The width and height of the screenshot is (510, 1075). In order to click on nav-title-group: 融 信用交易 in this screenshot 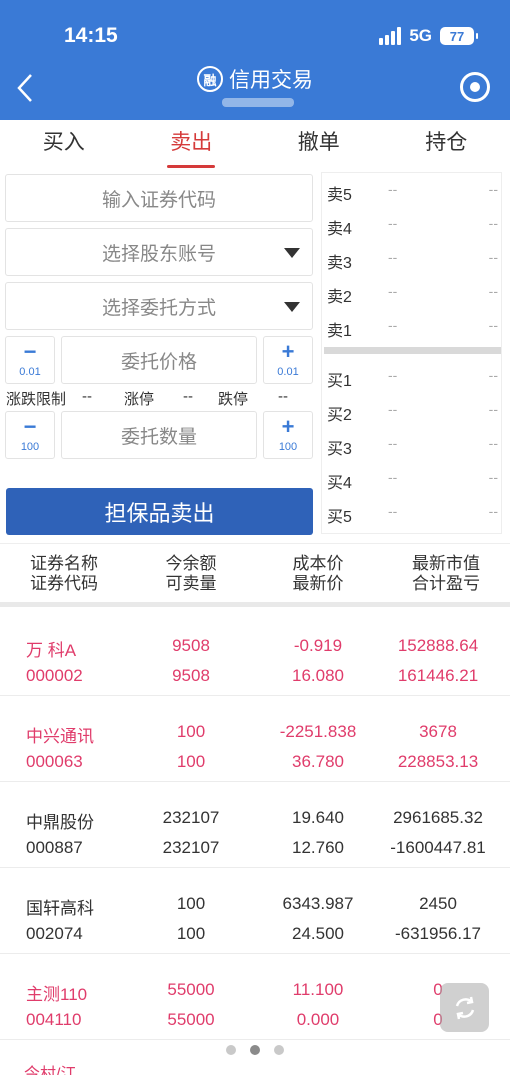, I will do `click(255, 79)`.